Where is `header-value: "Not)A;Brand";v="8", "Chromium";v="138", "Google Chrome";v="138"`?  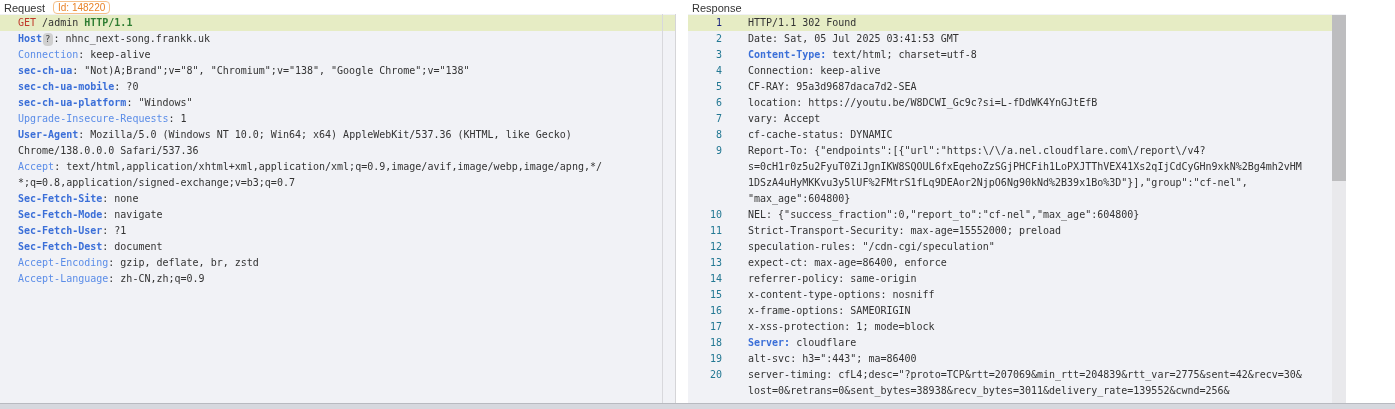 header-value: "Not)A;Brand";v="8", "Chromium";v="138", "Google Chrome";v="138" is located at coordinates (277, 71).